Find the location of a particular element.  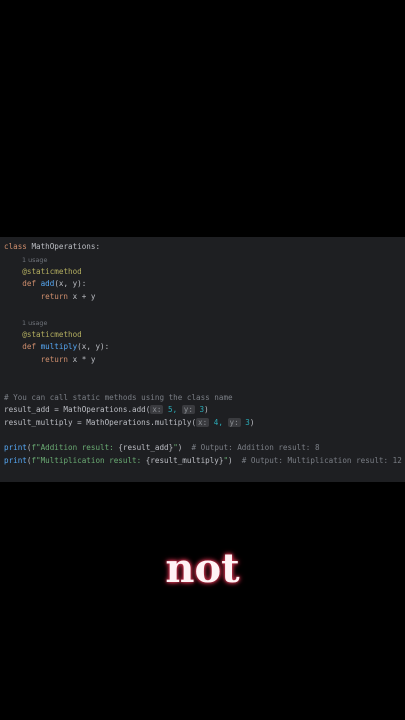

return-expr: x + y is located at coordinates (84, 296).